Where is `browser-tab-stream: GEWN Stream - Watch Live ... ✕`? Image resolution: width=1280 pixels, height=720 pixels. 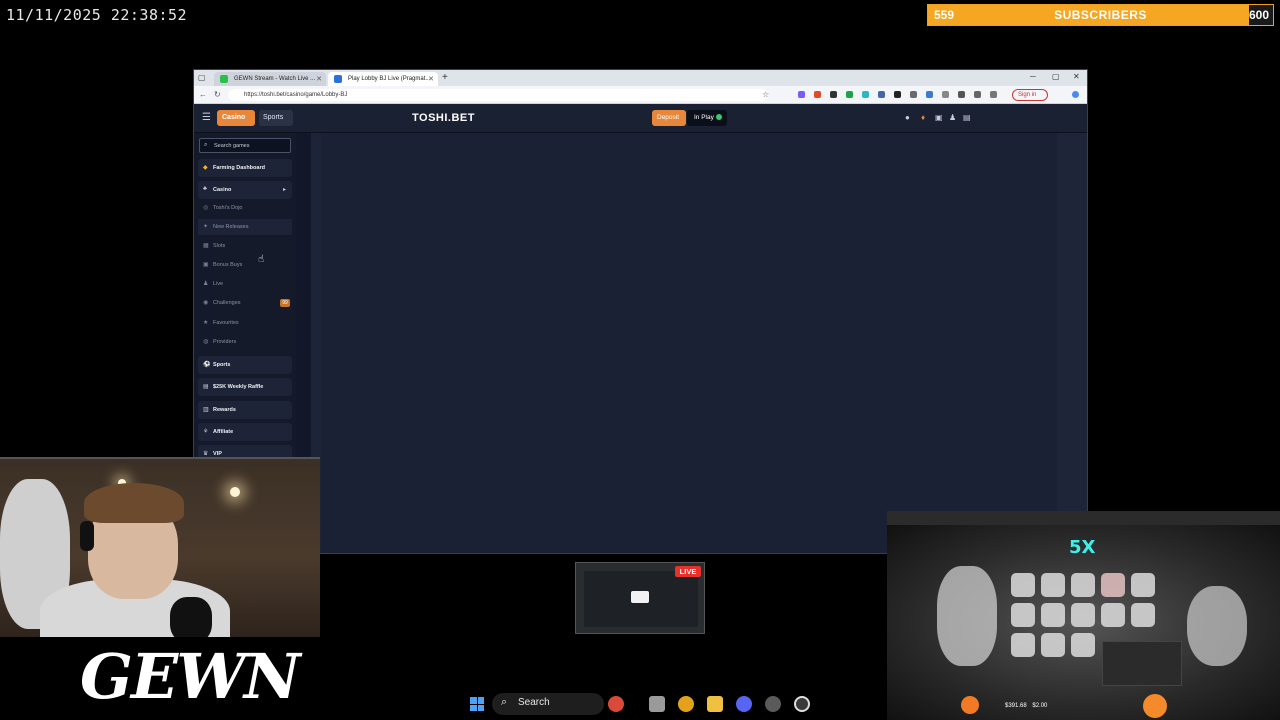
browser-tab-stream: GEWN Stream - Watch Live ... ✕ is located at coordinates (270, 79).